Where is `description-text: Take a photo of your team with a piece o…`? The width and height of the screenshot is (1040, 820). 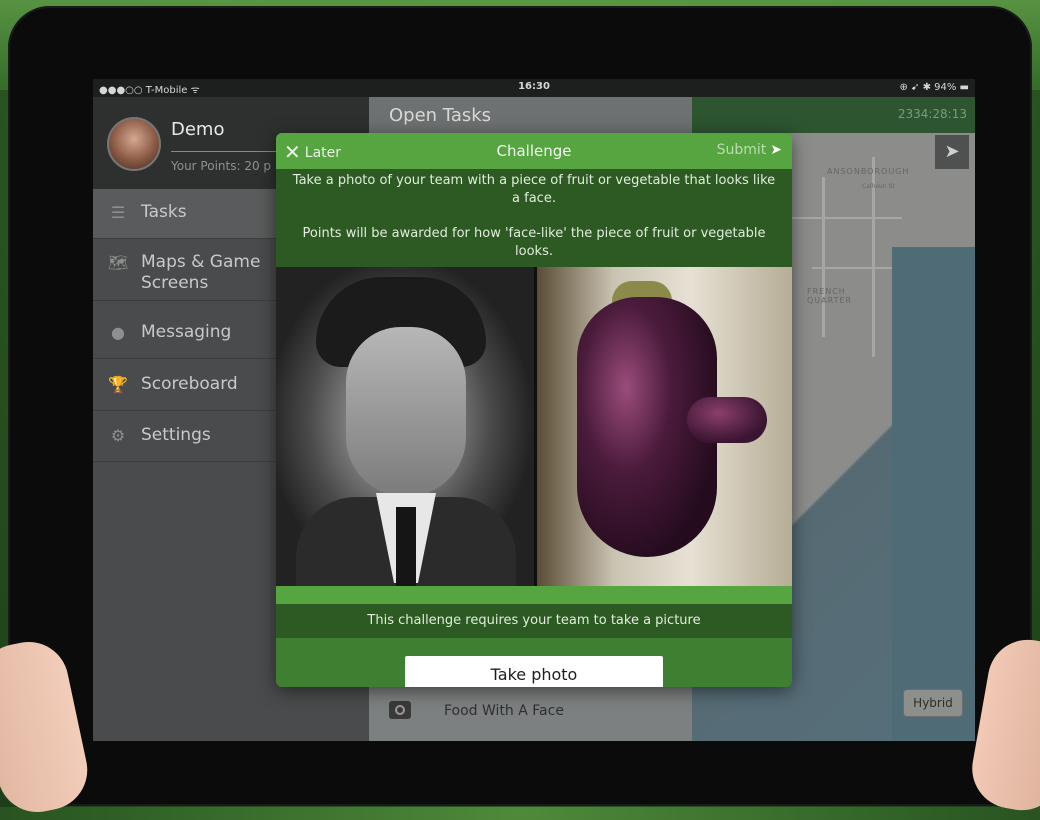 description-text: Take a photo of your team with a piece o… is located at coordinates (534, 189).